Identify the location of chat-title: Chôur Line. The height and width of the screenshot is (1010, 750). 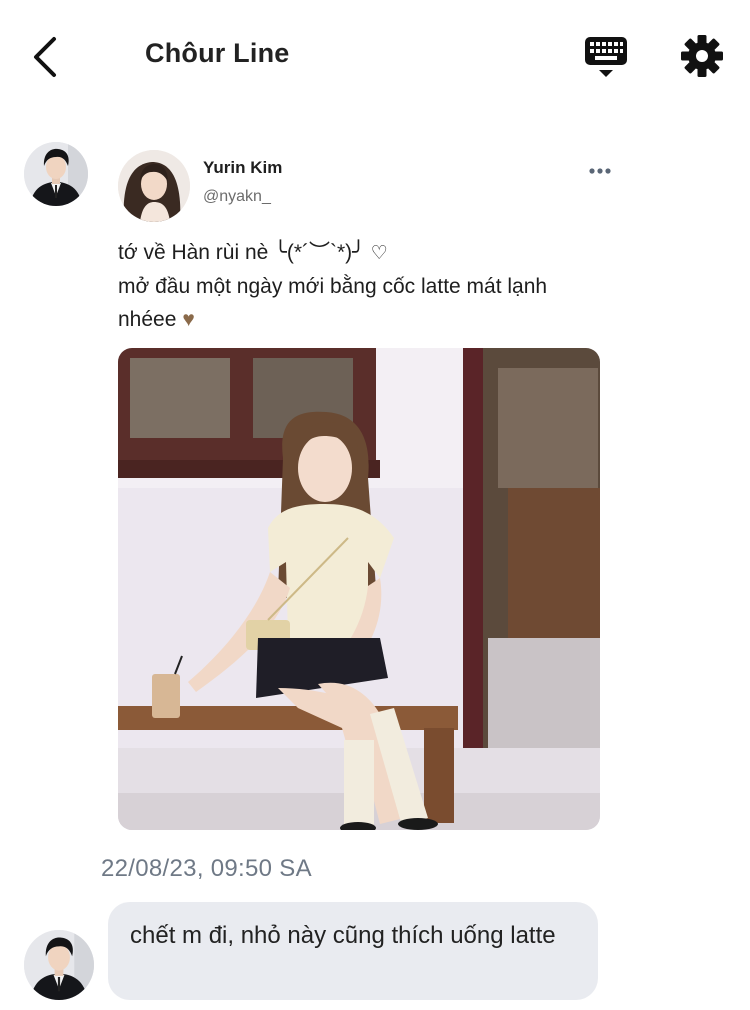
(217, 53).